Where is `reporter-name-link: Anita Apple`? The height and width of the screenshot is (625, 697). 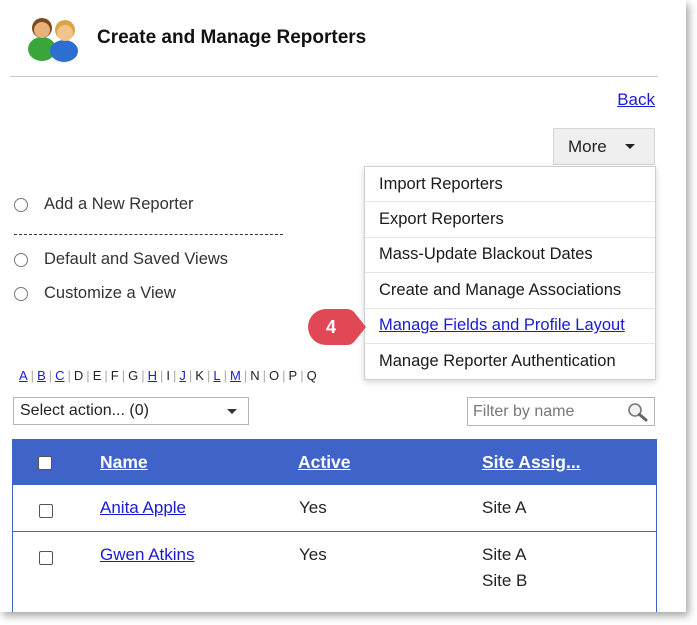 reporter-name-link: Anita Apple is located at coordinates (143, 508).